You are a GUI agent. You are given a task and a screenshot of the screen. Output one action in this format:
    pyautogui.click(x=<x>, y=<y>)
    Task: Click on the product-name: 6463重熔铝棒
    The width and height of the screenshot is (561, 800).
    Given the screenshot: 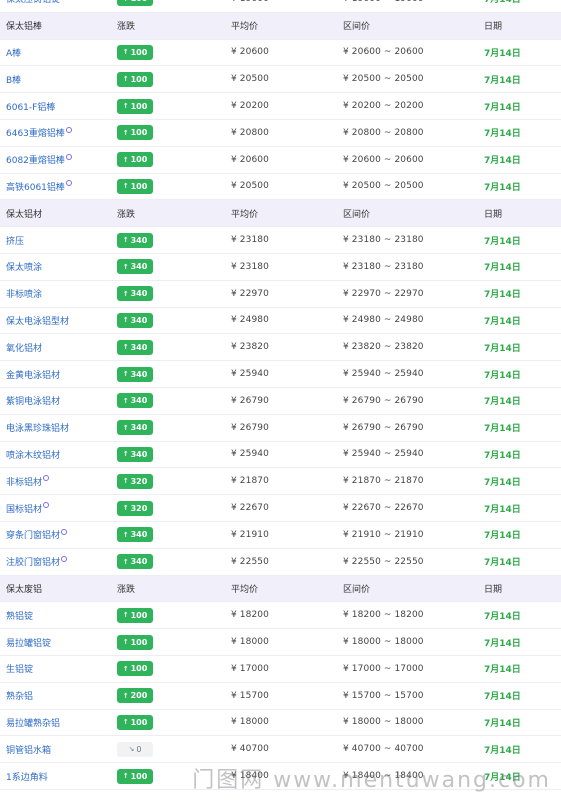 What is the action you would take?
    pyautogui.click(x=39, y=133)
    